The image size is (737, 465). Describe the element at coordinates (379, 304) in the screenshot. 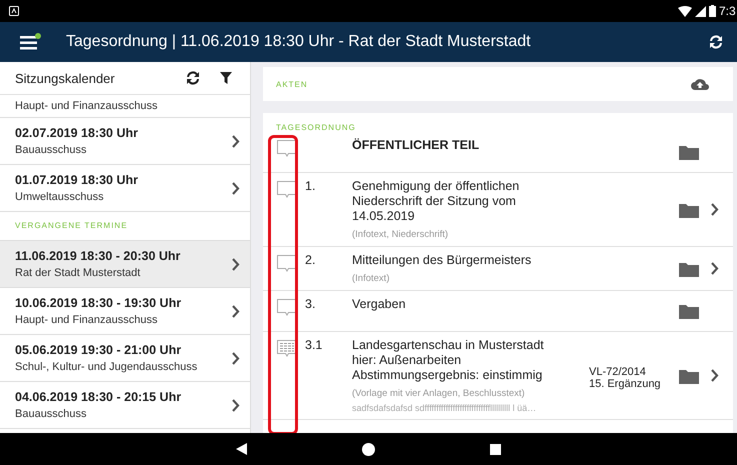

I see `item-title: Vergaben` at that location.